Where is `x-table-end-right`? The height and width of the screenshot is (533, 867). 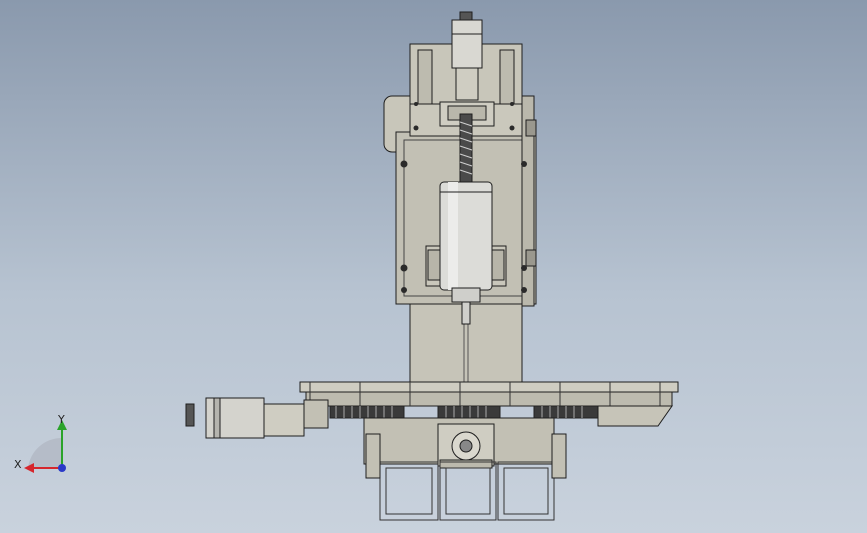
x-table-end-right is located at coordinates (635, 416).